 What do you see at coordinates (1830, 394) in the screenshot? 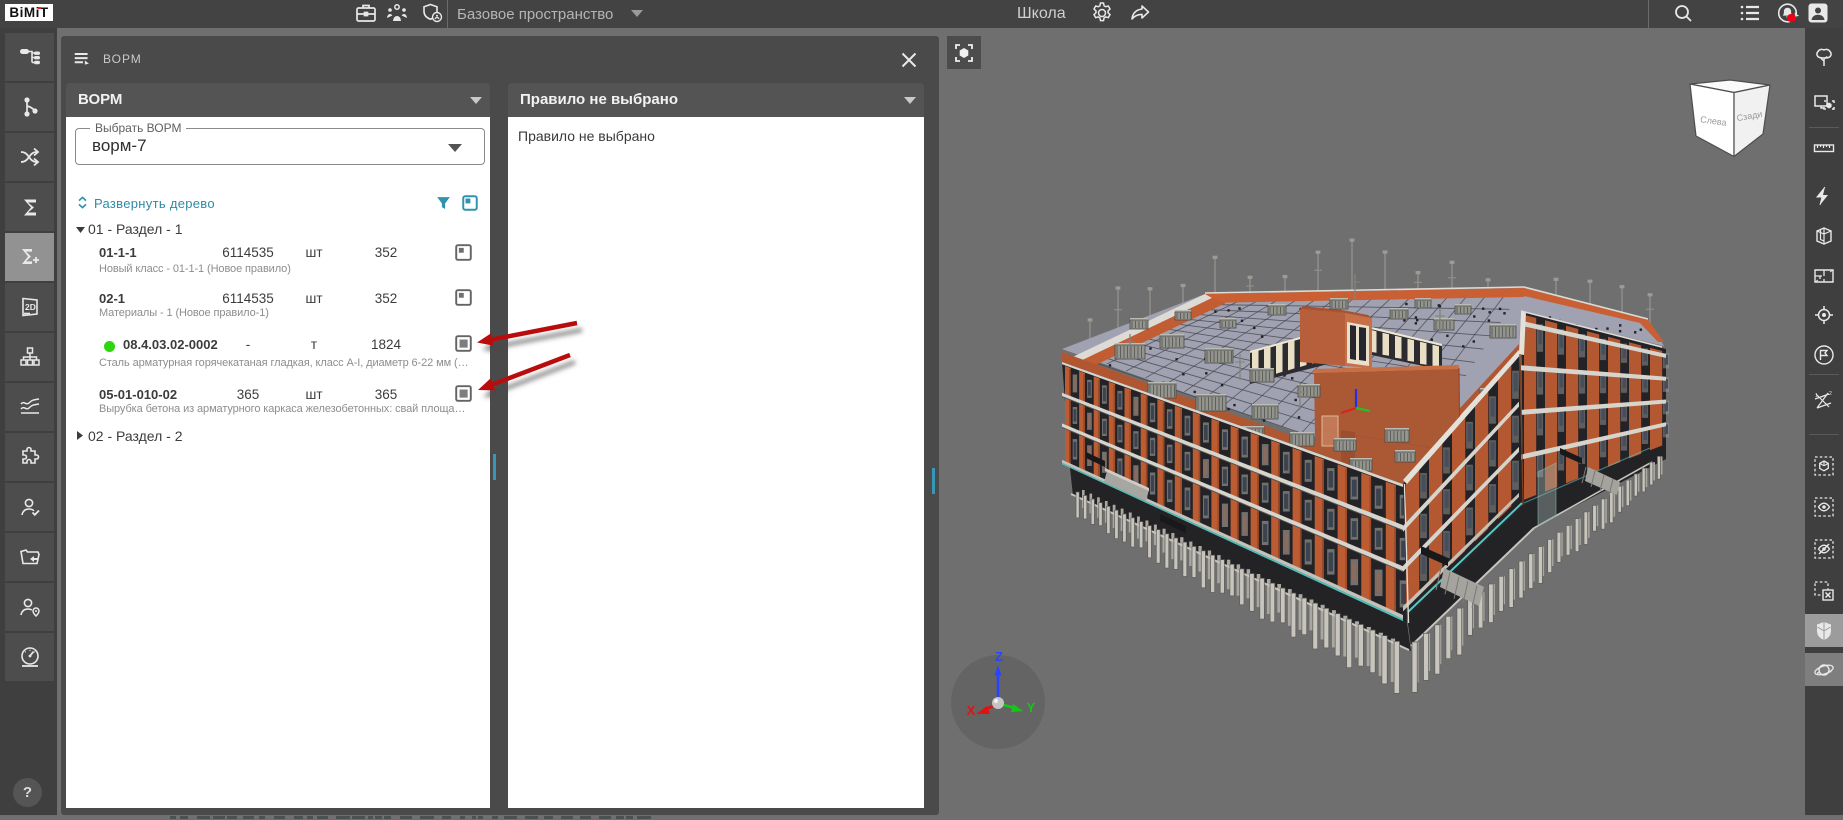
I see `svg-text: 2` at bounding box center [1830, 394].